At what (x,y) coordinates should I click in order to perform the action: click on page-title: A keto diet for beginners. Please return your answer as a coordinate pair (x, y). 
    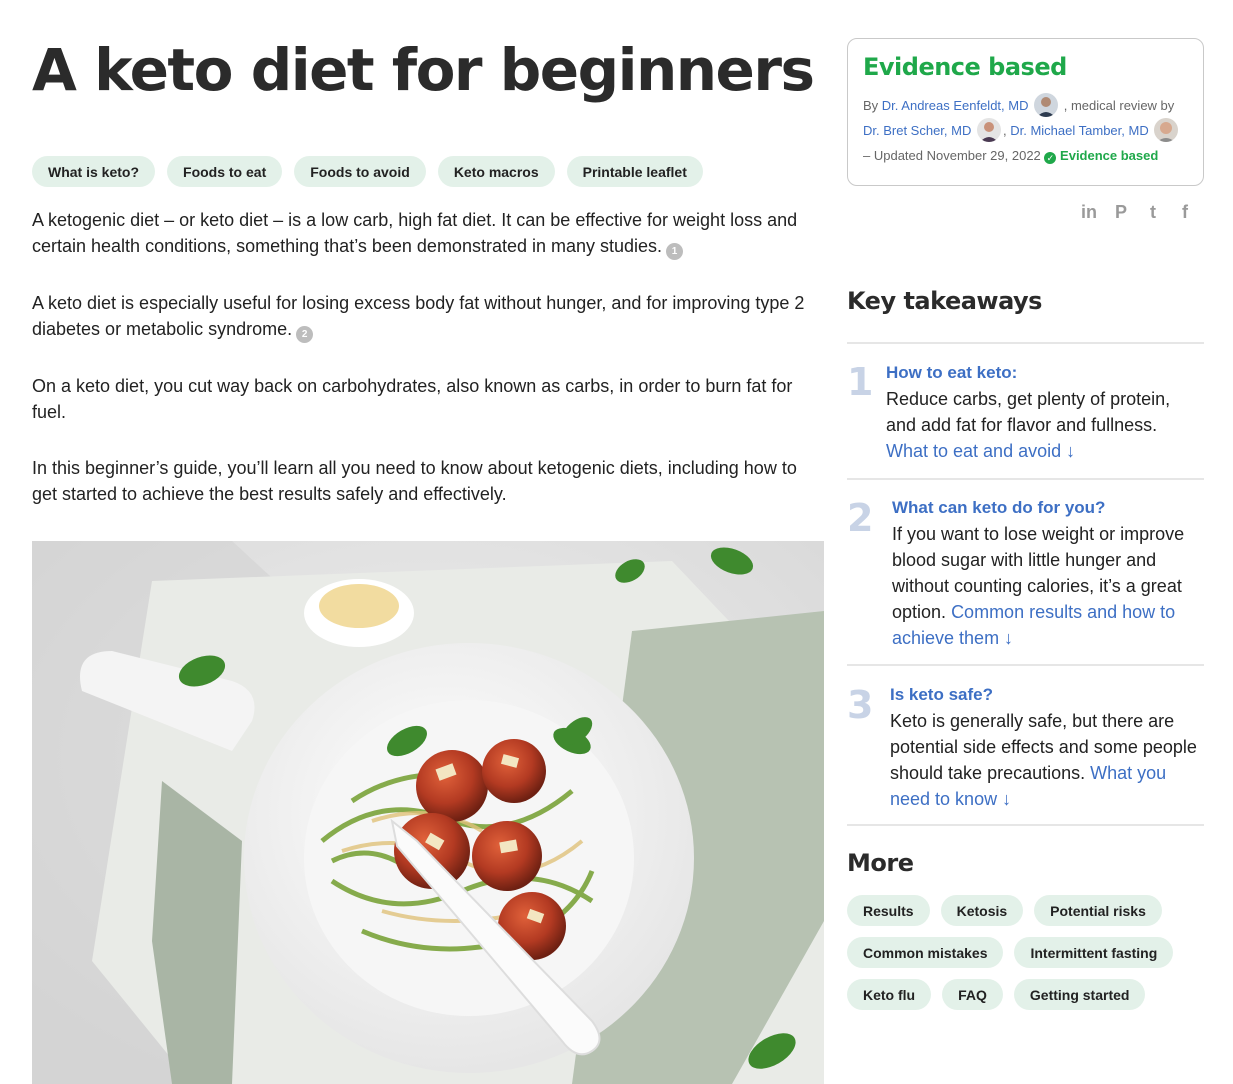
    Looking at the image, I should click on (423, 70).